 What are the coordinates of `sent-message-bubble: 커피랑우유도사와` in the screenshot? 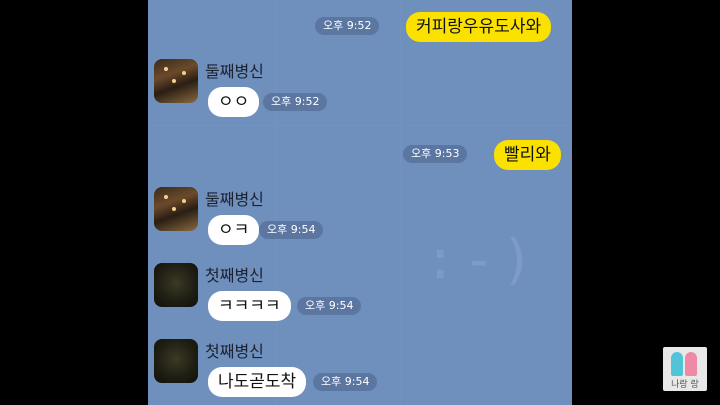 It's located at (479, 27).